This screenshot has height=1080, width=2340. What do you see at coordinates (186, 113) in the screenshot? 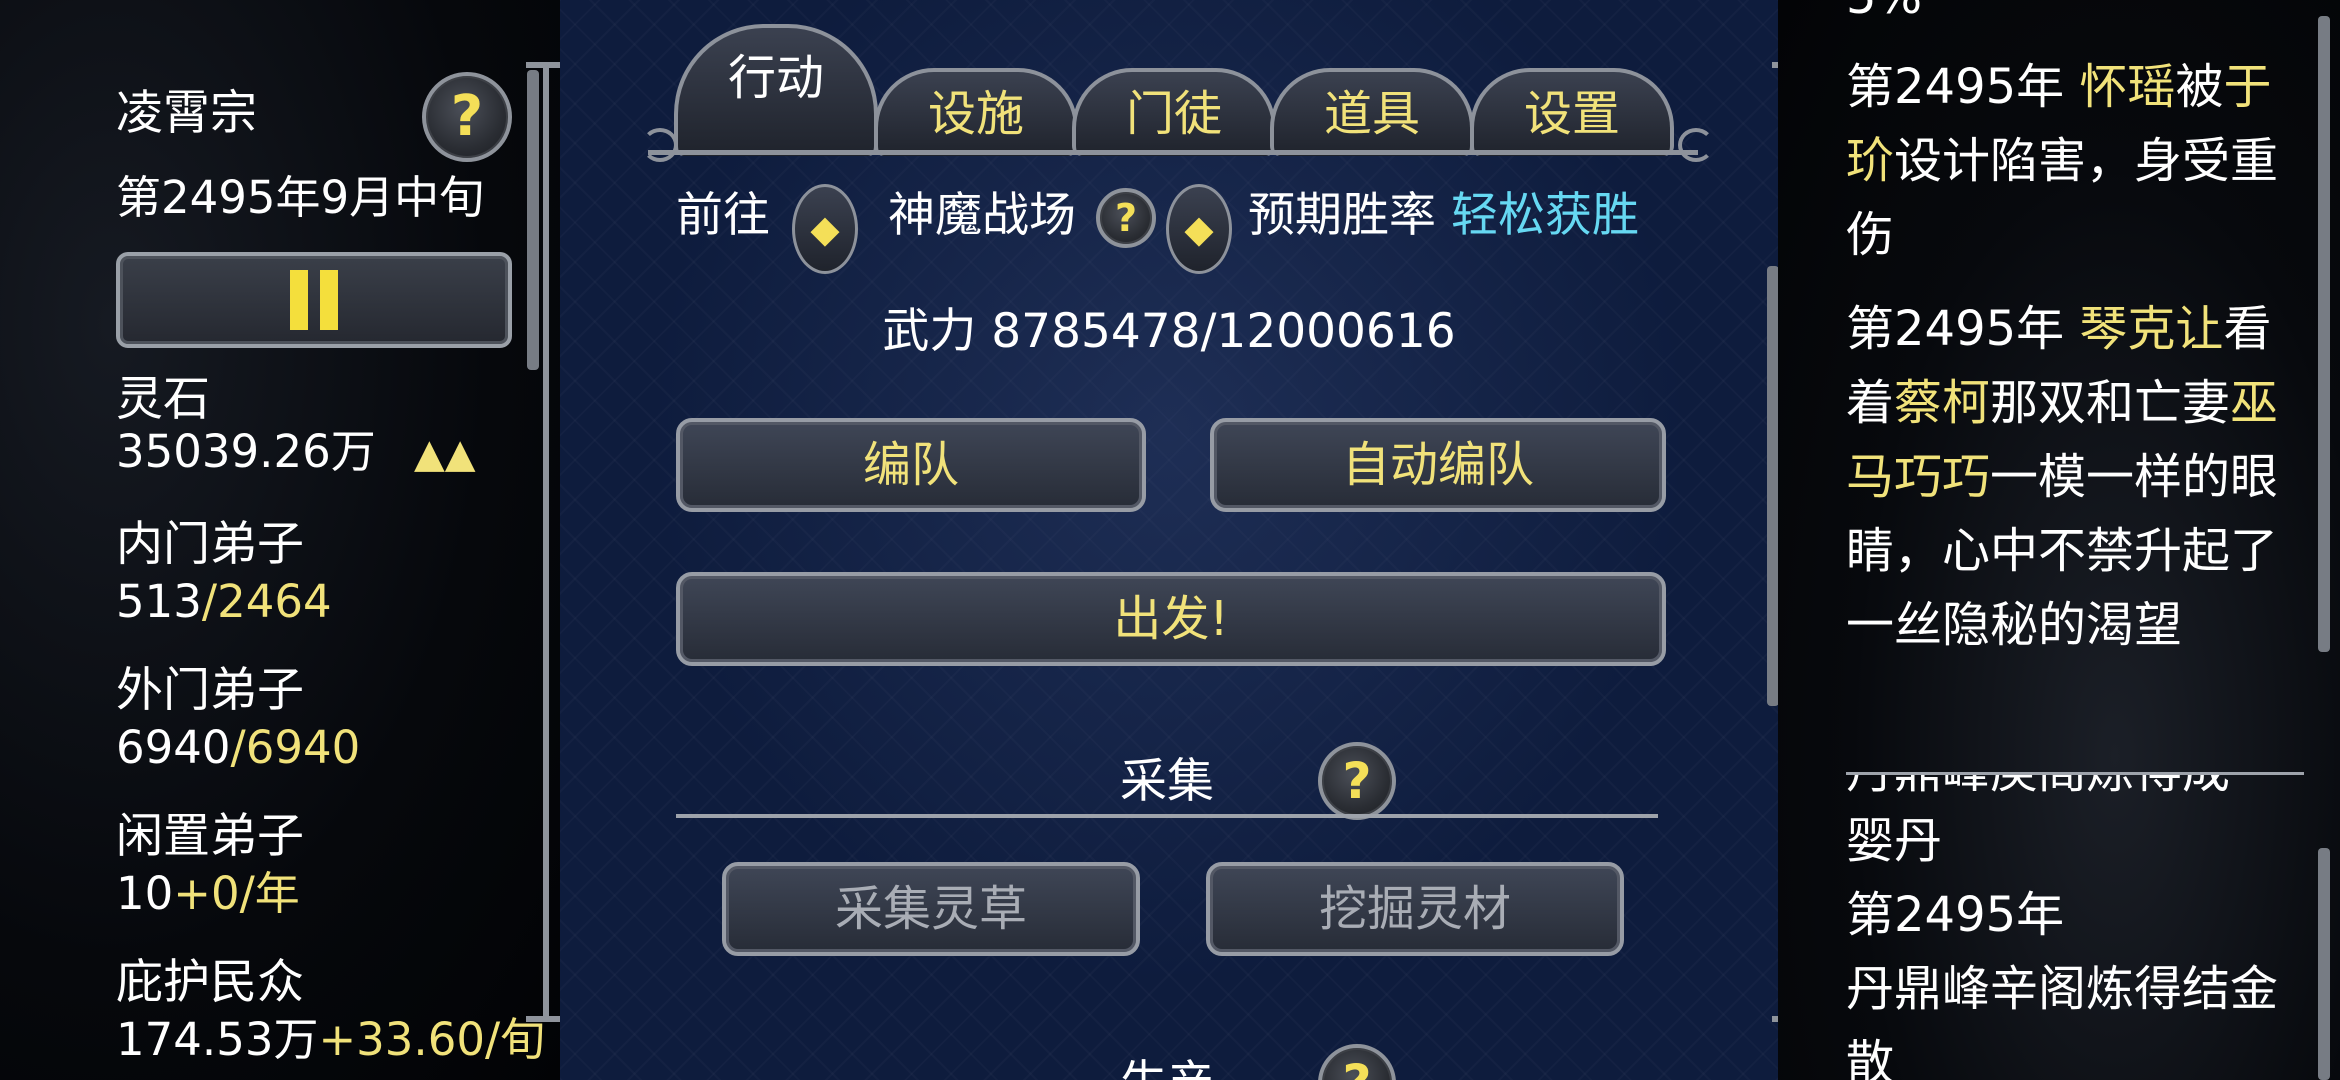
I see `sect-name: 凌霄宗` at bounding box center [186, 113].